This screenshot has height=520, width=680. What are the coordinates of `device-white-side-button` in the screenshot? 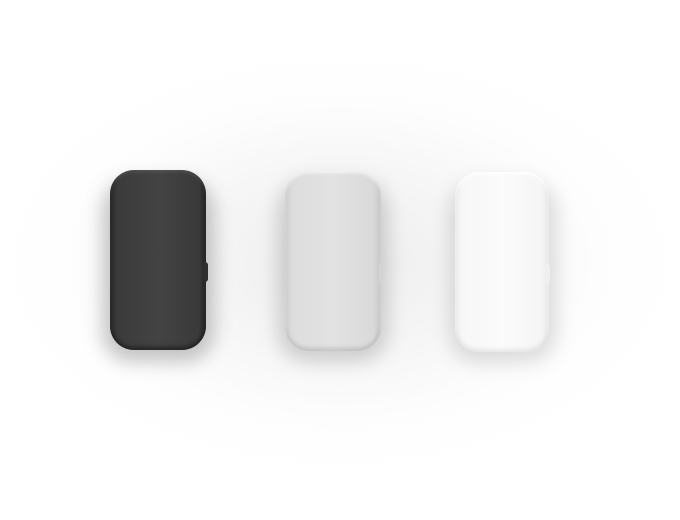 It's located at (548, 274).